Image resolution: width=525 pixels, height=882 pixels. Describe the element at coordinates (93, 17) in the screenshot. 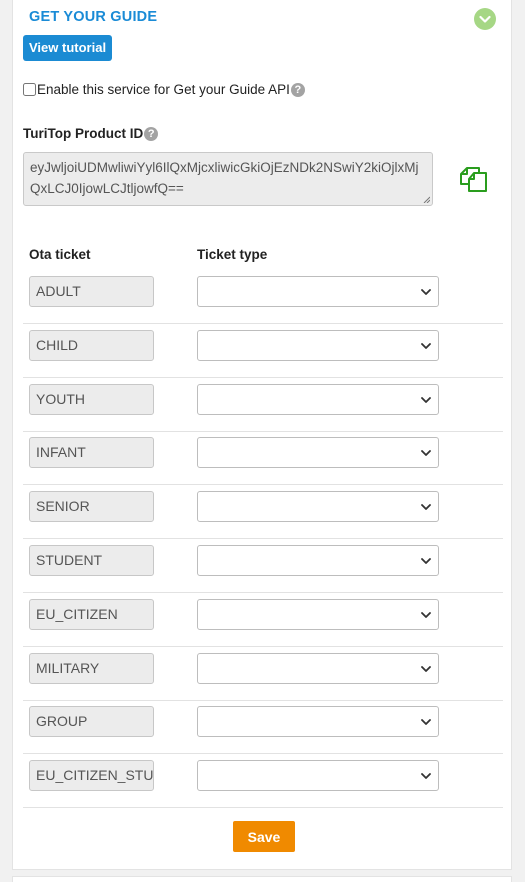

I see `section-title: GET YOUR GUIDE` at that location.